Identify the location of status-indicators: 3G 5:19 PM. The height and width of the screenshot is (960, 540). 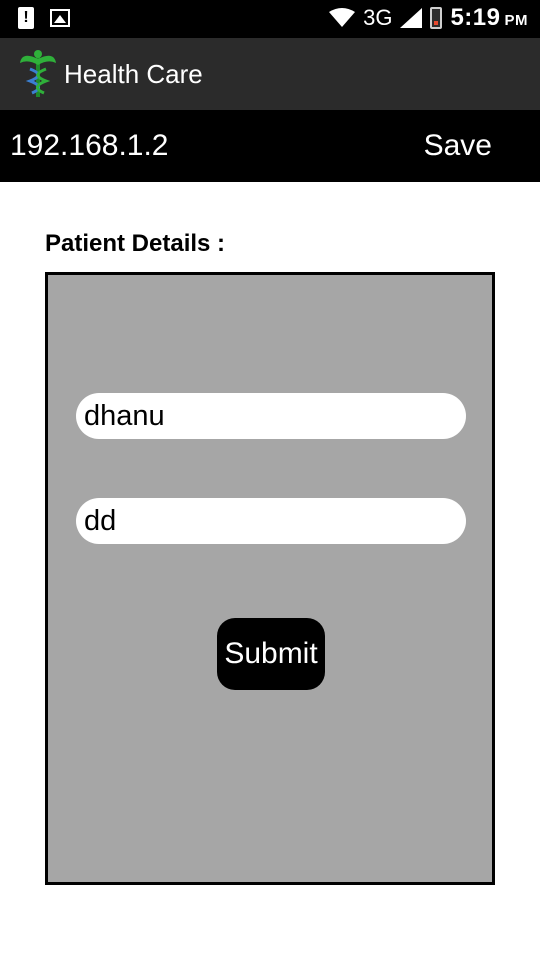
(428, 18).